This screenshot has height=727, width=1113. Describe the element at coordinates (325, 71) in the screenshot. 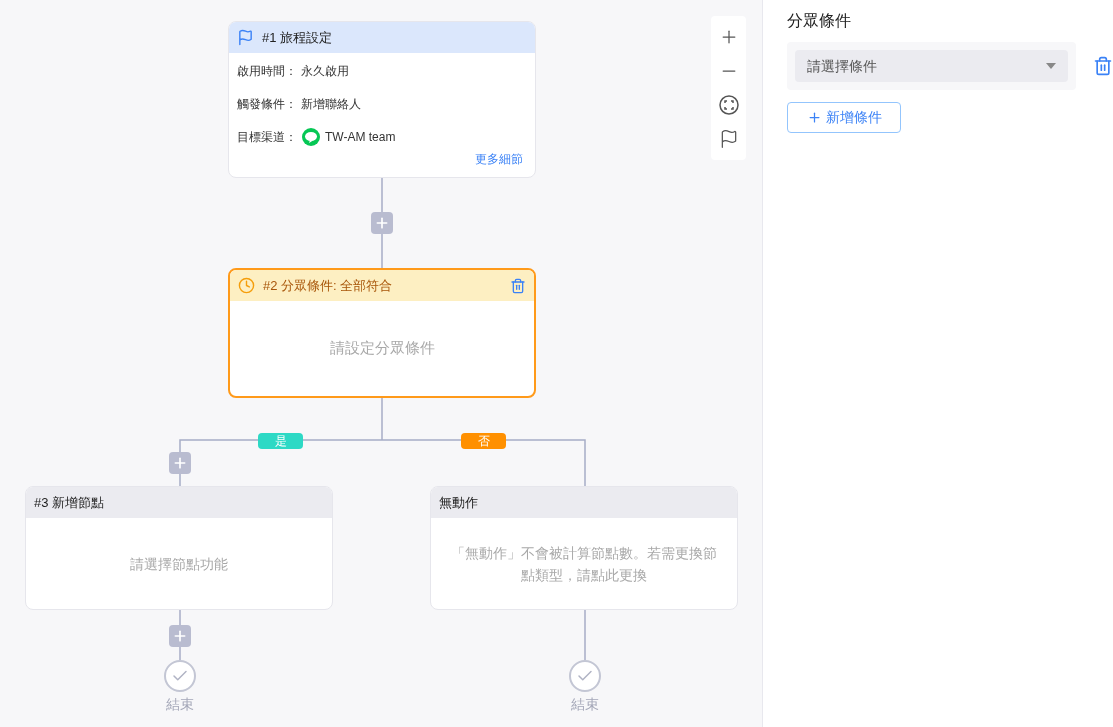

I see `field-value: 永久啟用` at that location.